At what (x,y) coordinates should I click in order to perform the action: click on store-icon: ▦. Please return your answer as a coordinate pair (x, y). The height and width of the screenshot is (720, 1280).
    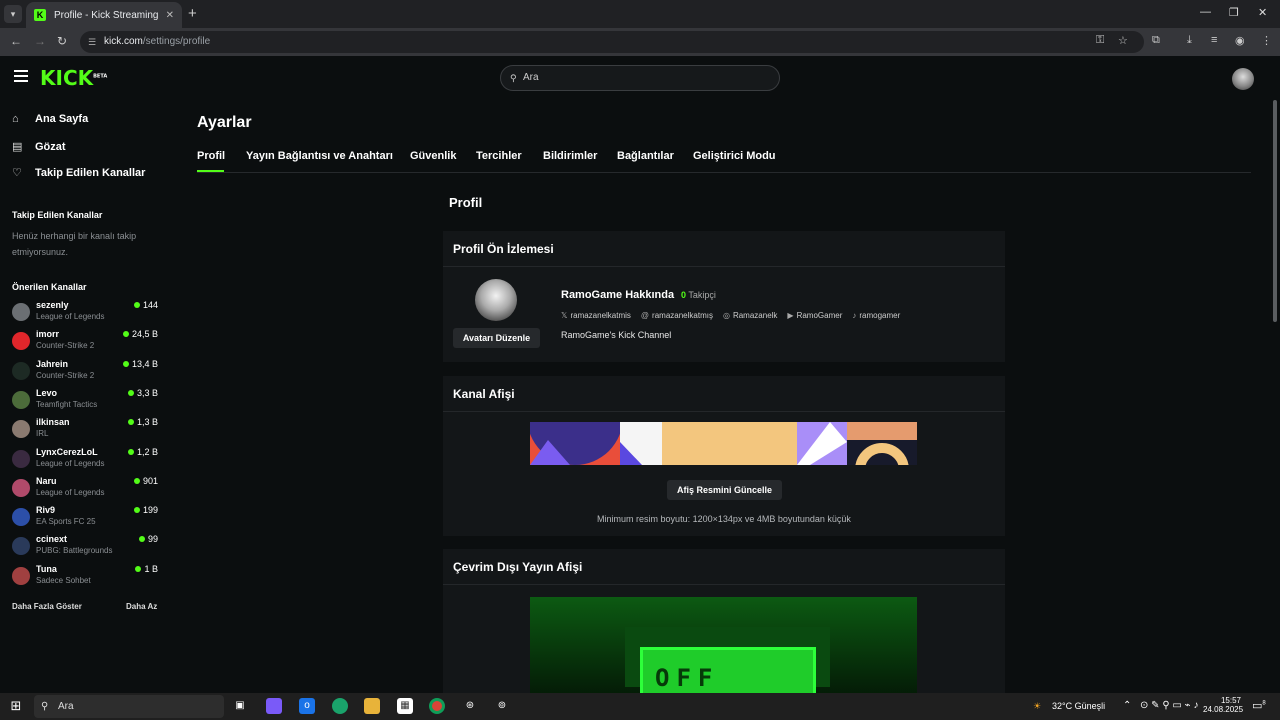
    Looking at the image, I should click on (405, 706).